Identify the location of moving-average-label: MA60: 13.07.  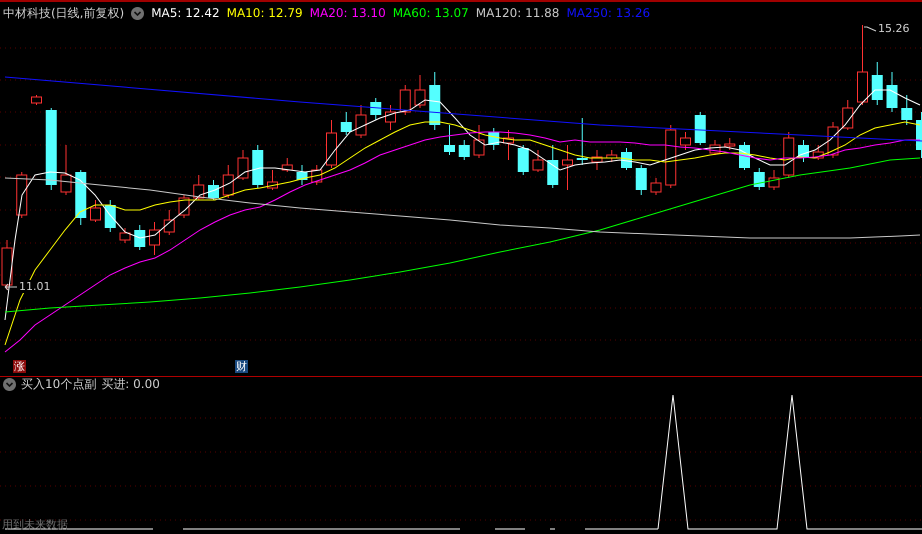
(430, 13).